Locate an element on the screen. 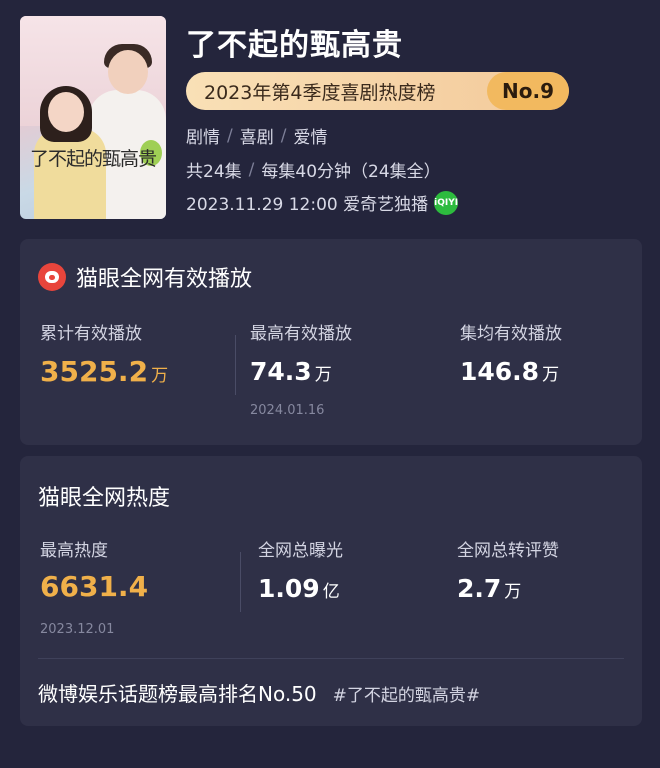 The height and width of the screenshot is (768, 660). peak-heat-date: 2023.12.01 is located at coordinates (77, 629).